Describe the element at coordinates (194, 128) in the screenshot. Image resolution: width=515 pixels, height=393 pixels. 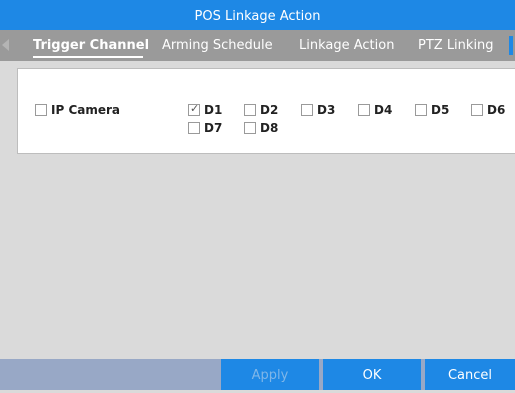
I see `channel-d7-checkbox` at that location.